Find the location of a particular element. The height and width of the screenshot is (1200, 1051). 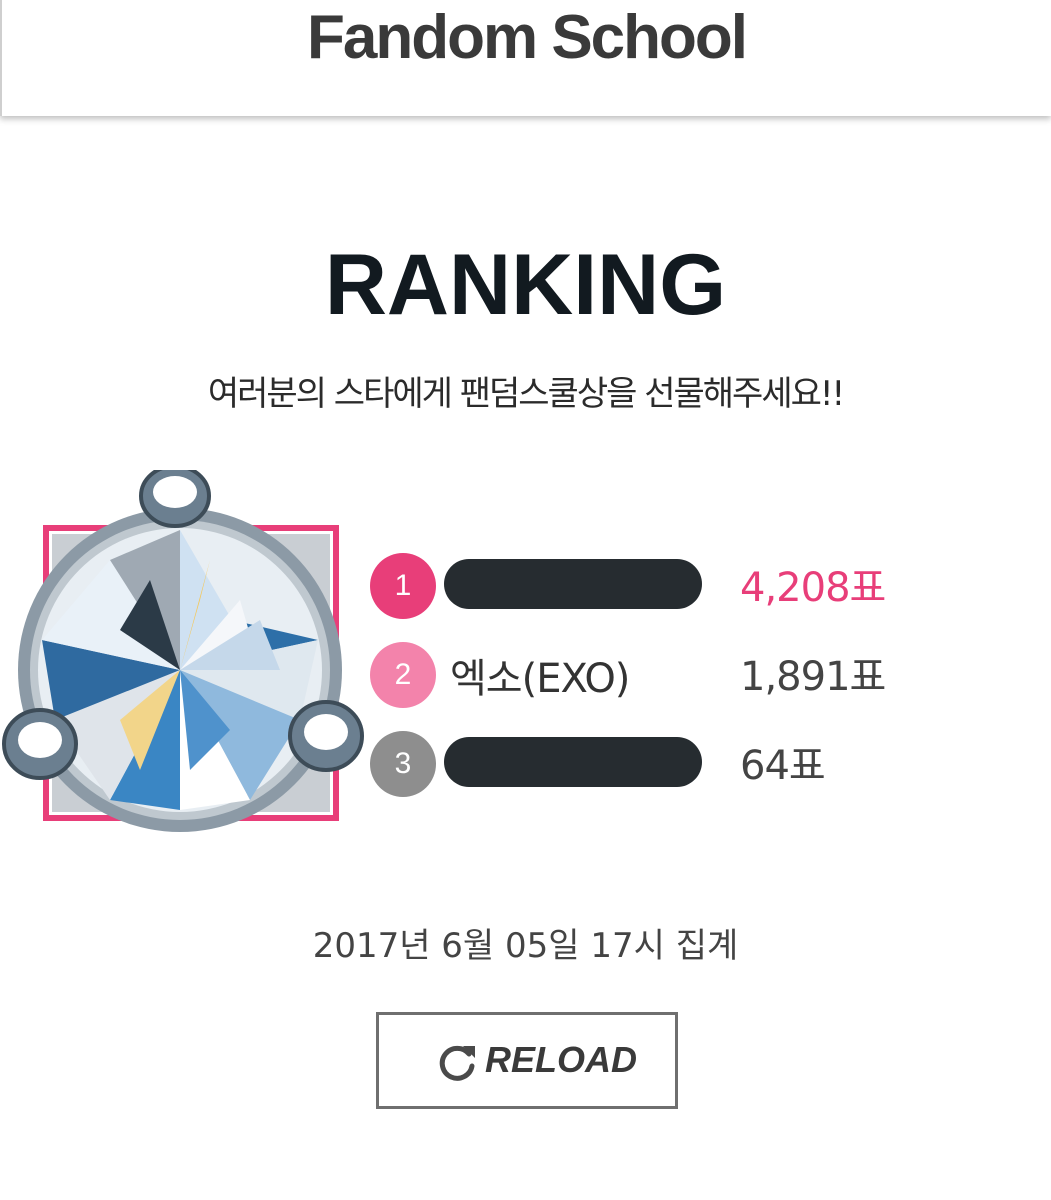

rank-badge: 1 is located at coordinates (403, 586).